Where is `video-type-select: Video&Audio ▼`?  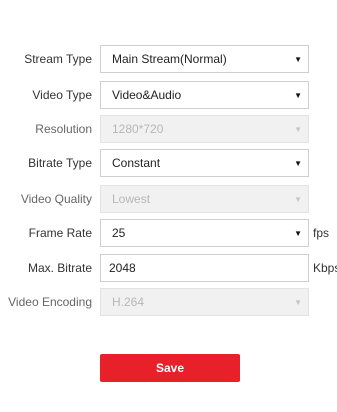 video-type-select: Video&Audio ▼ is located at coordinates (204, 95).